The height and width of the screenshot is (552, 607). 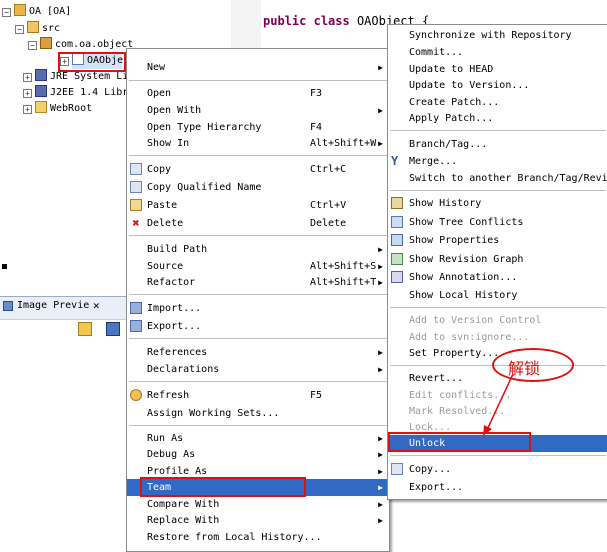 I want to click on annotation-box-team, so click(x=223, y=487).